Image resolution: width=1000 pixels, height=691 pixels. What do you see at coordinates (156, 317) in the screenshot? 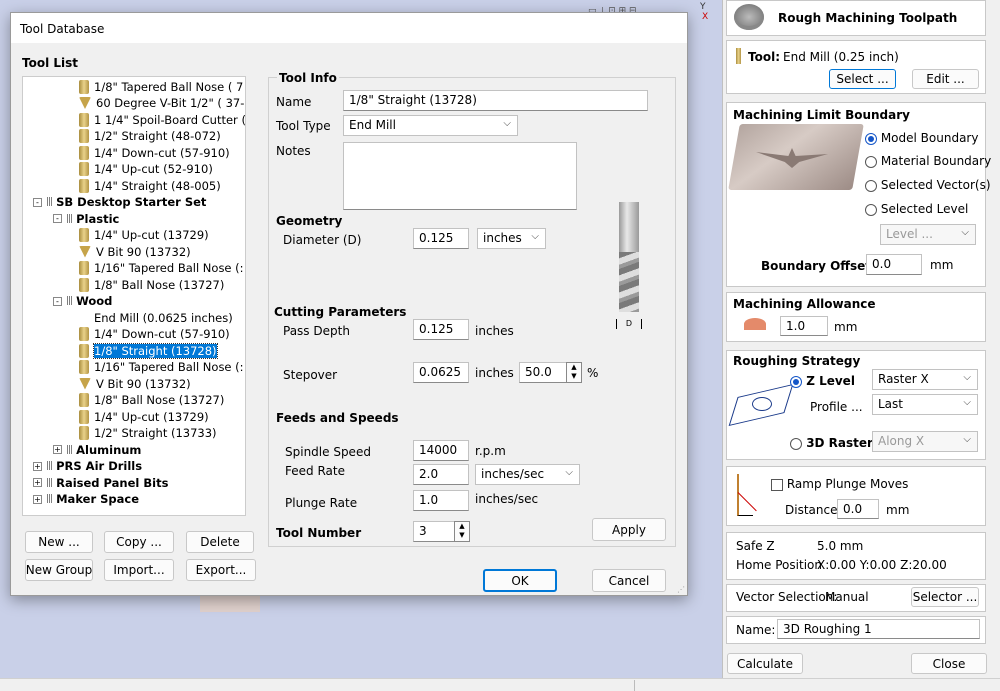
I see `tree-item: End Mill (0.0625 inches)` at bounding box center [156, 317].